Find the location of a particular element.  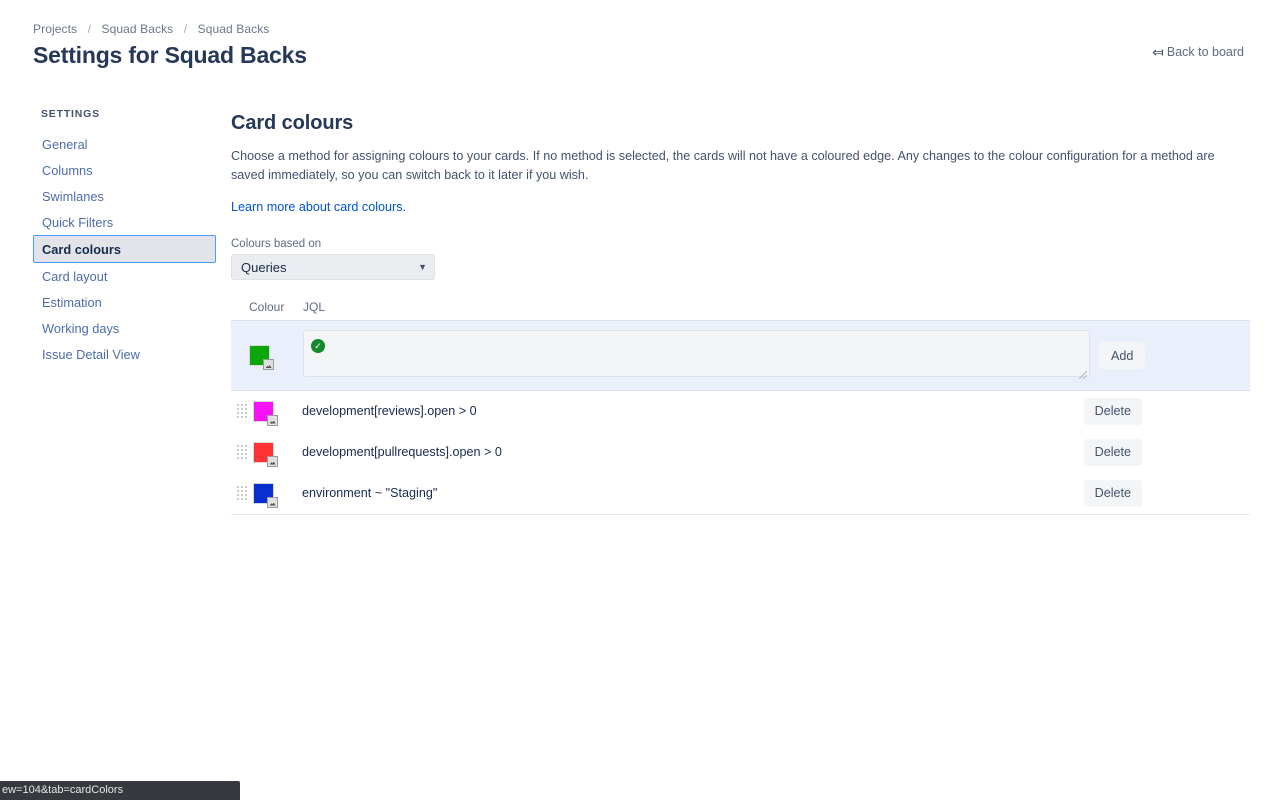

colours-based-on-label: Colours based on is located at coordinates (276, 244).